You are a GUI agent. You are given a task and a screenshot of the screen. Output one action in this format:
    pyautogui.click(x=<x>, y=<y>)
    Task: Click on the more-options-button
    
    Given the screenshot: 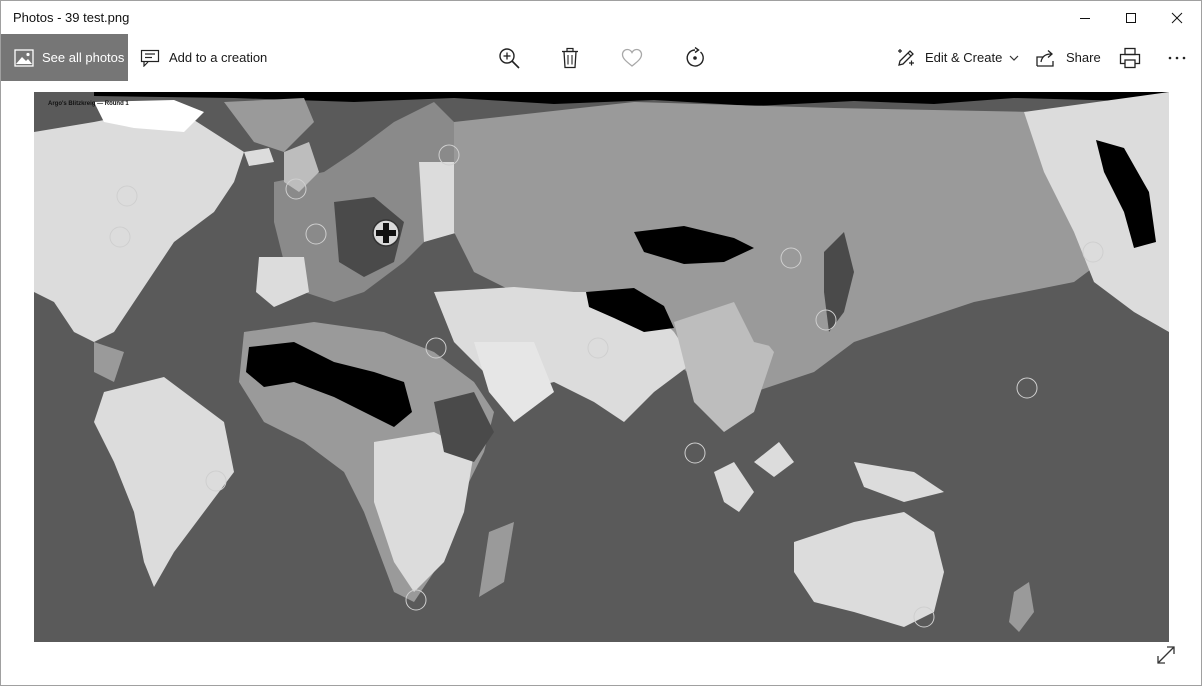 What is the action you would take?
    pyautogui.click(x=1177, y=57)
    